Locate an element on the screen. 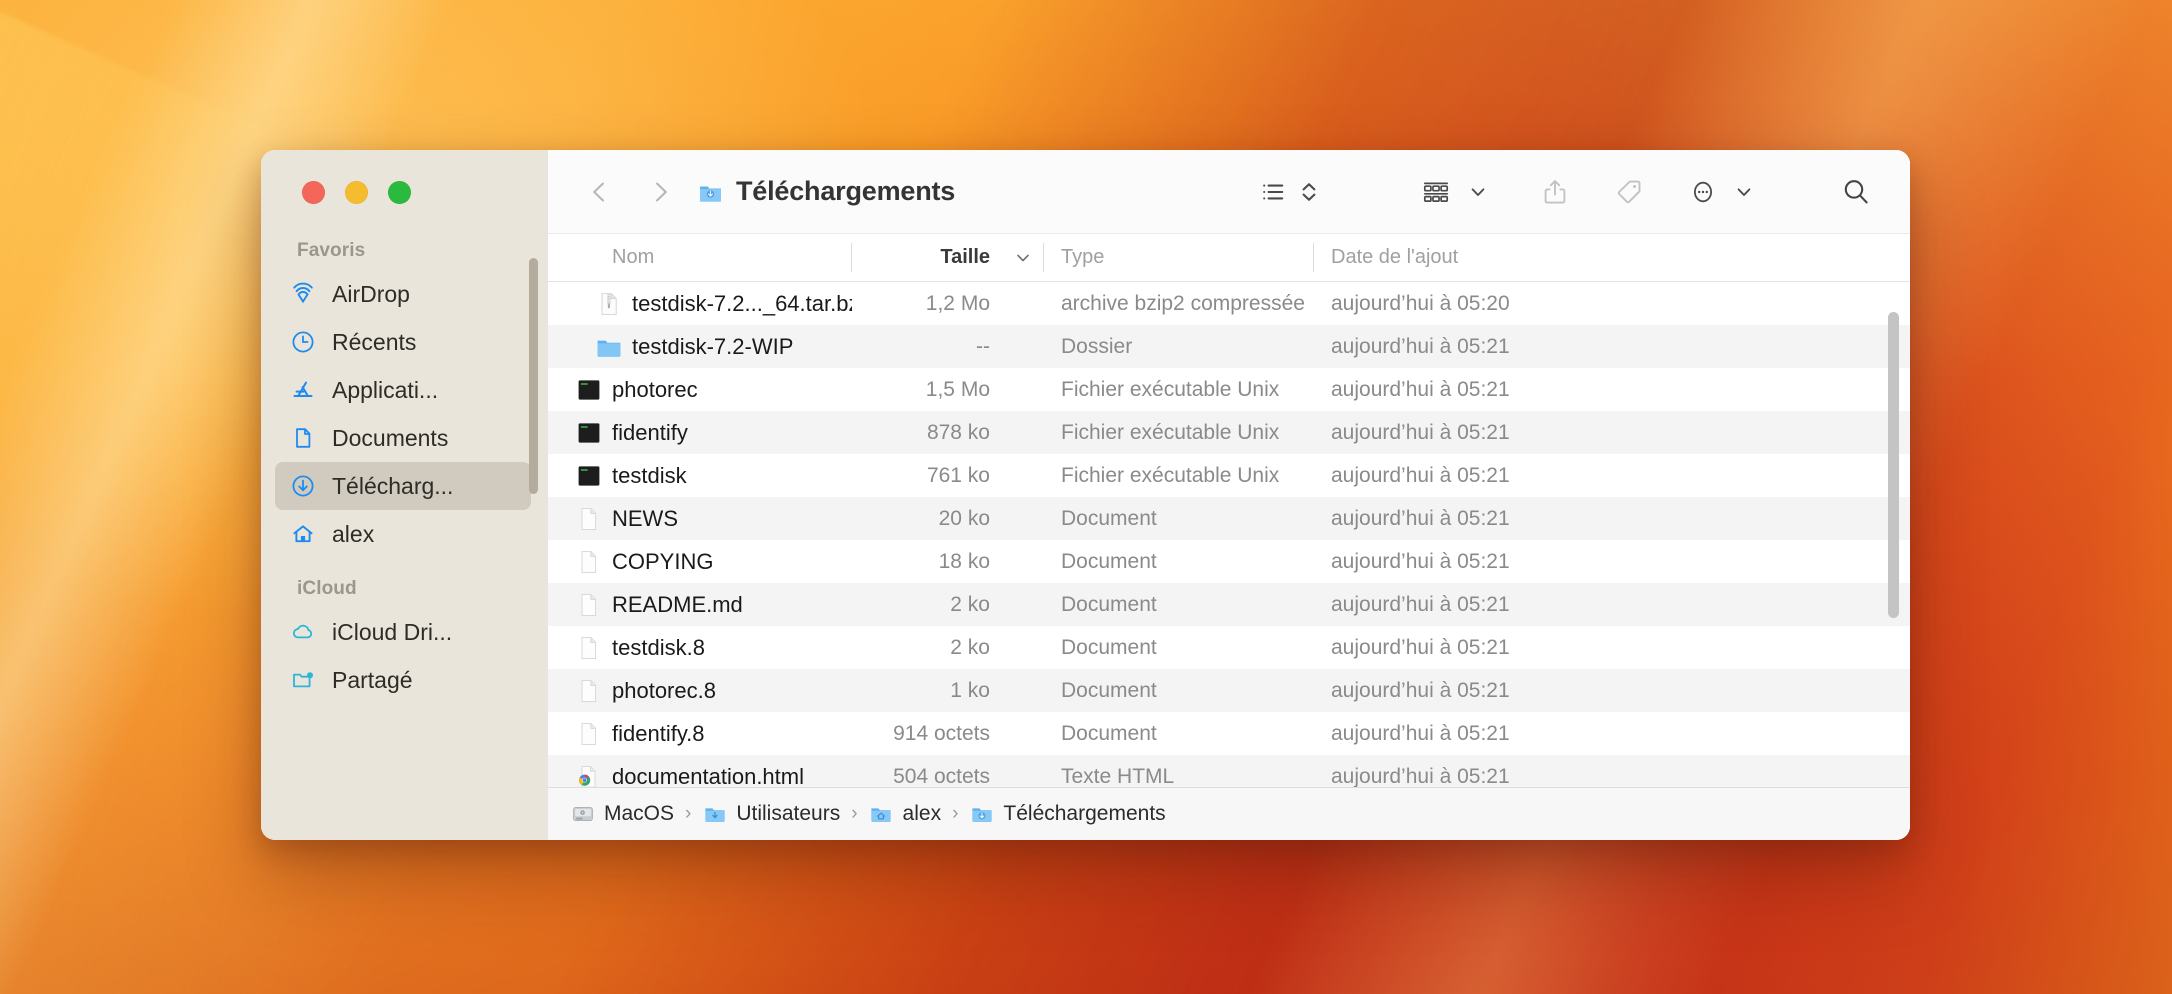 Image resolution: width=2172 pixels, height=994 pixels. downloads-icon is located at coordinates (303, 486).